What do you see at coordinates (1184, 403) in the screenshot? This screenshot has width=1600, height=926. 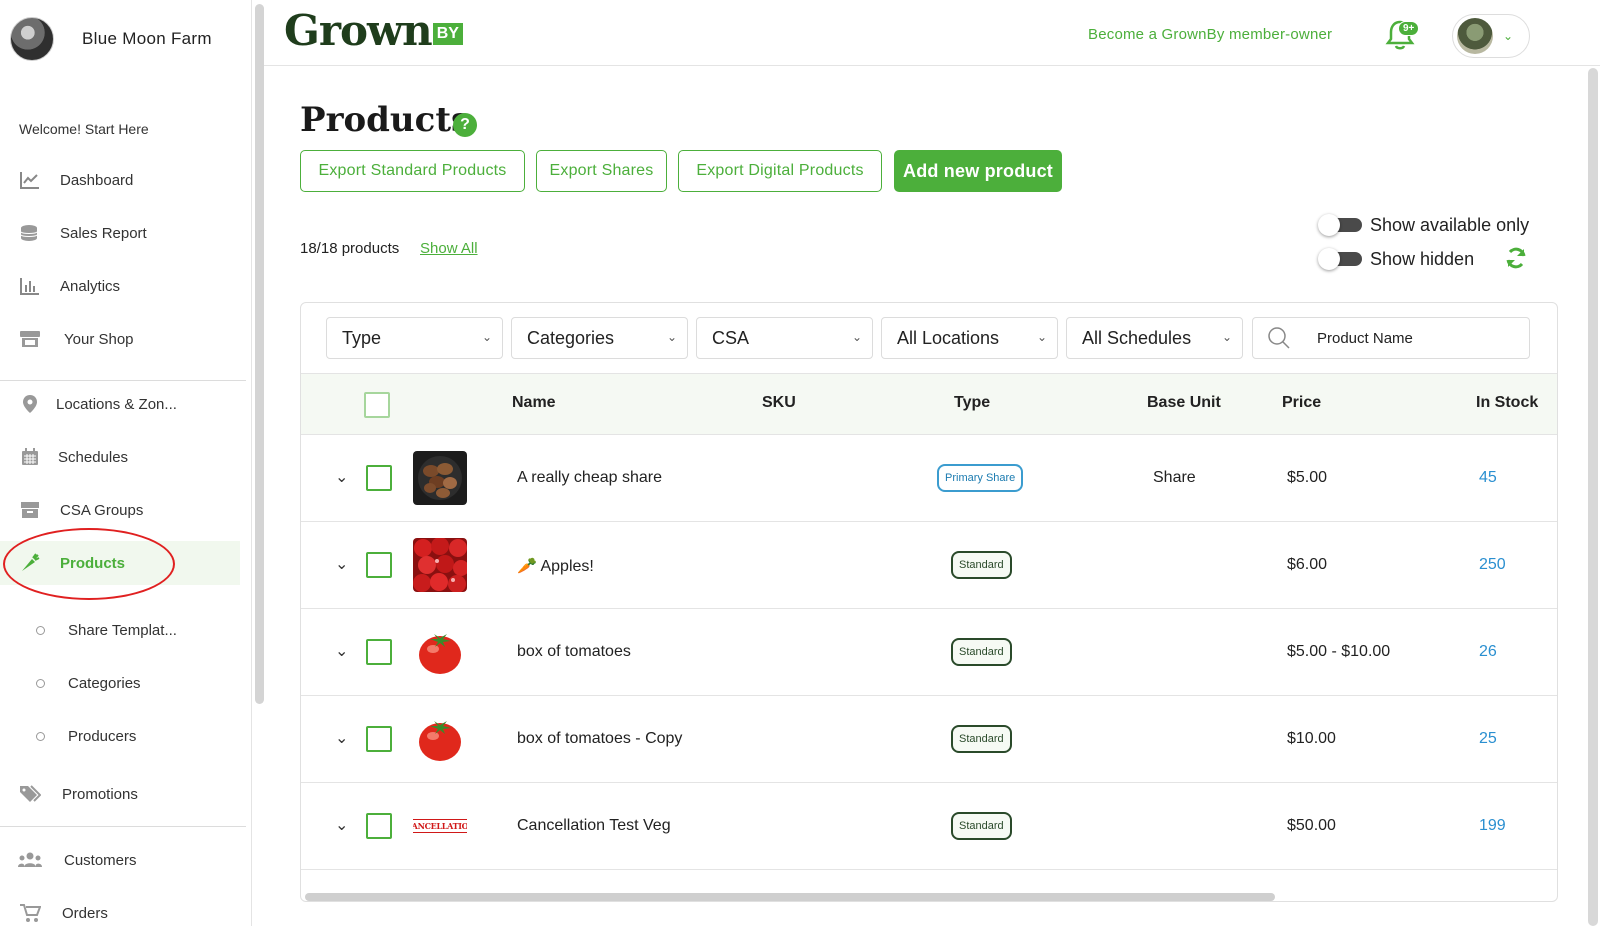 I see `column-header-base-unit: Base Unit` at bounding box center [1184, 403].